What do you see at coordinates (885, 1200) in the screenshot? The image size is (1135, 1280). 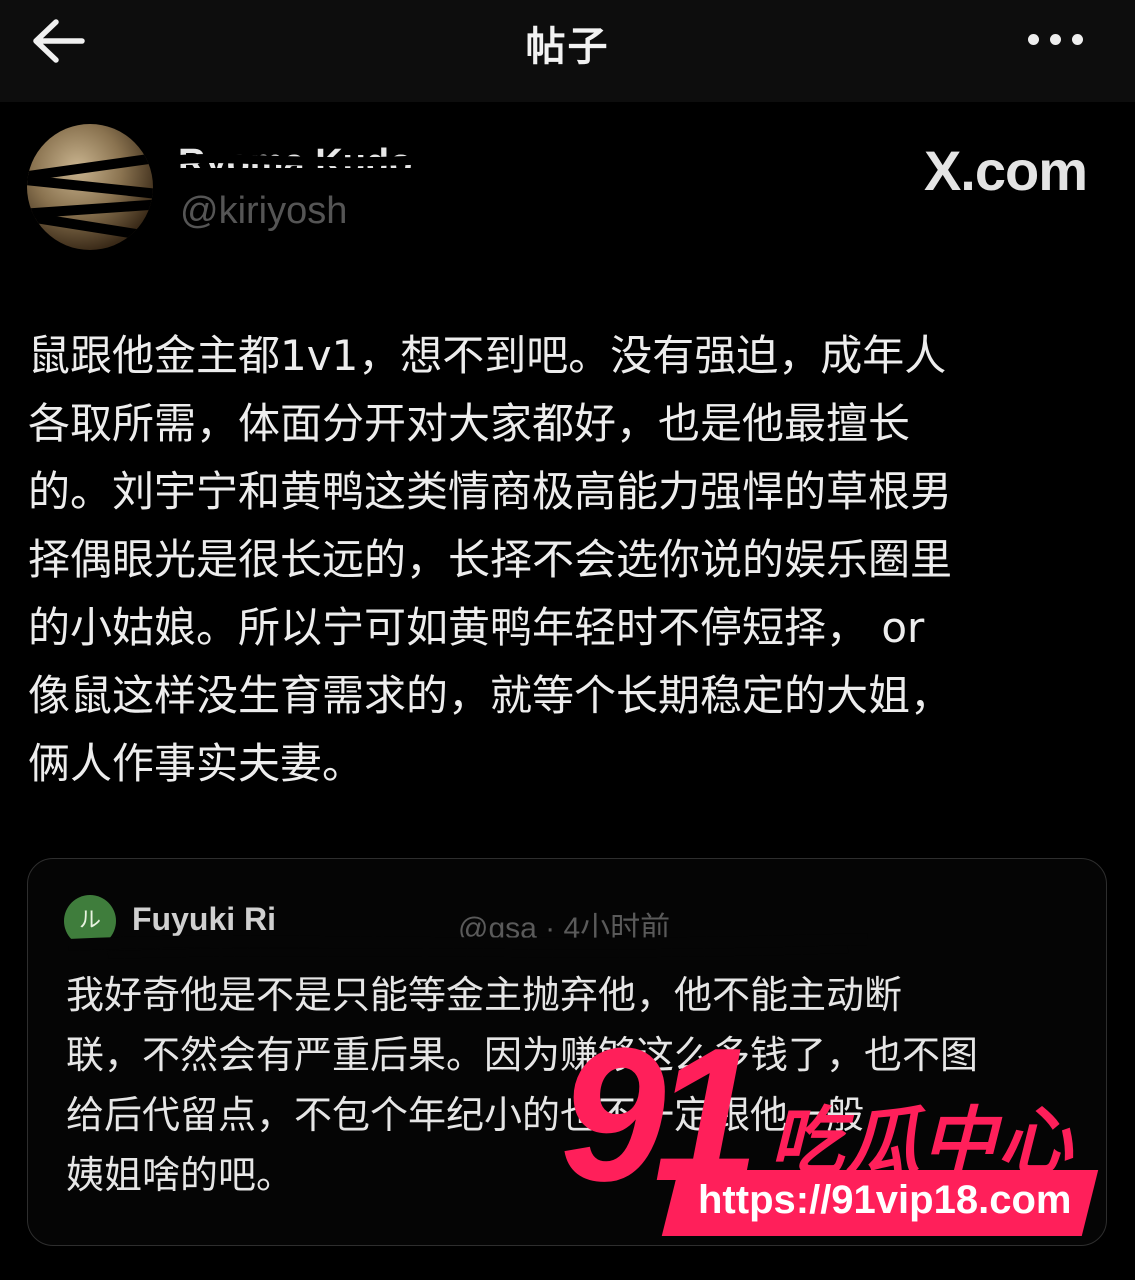 I see `watermark-url: https://91vip18.com` at bounding box center [885, 1200].